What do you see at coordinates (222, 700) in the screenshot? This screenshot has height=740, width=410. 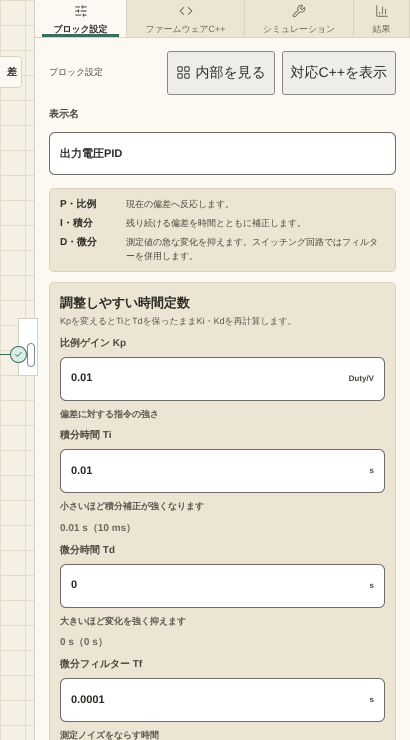 I see `number-input: 0.0001 s` at bounding box center [222, 700].